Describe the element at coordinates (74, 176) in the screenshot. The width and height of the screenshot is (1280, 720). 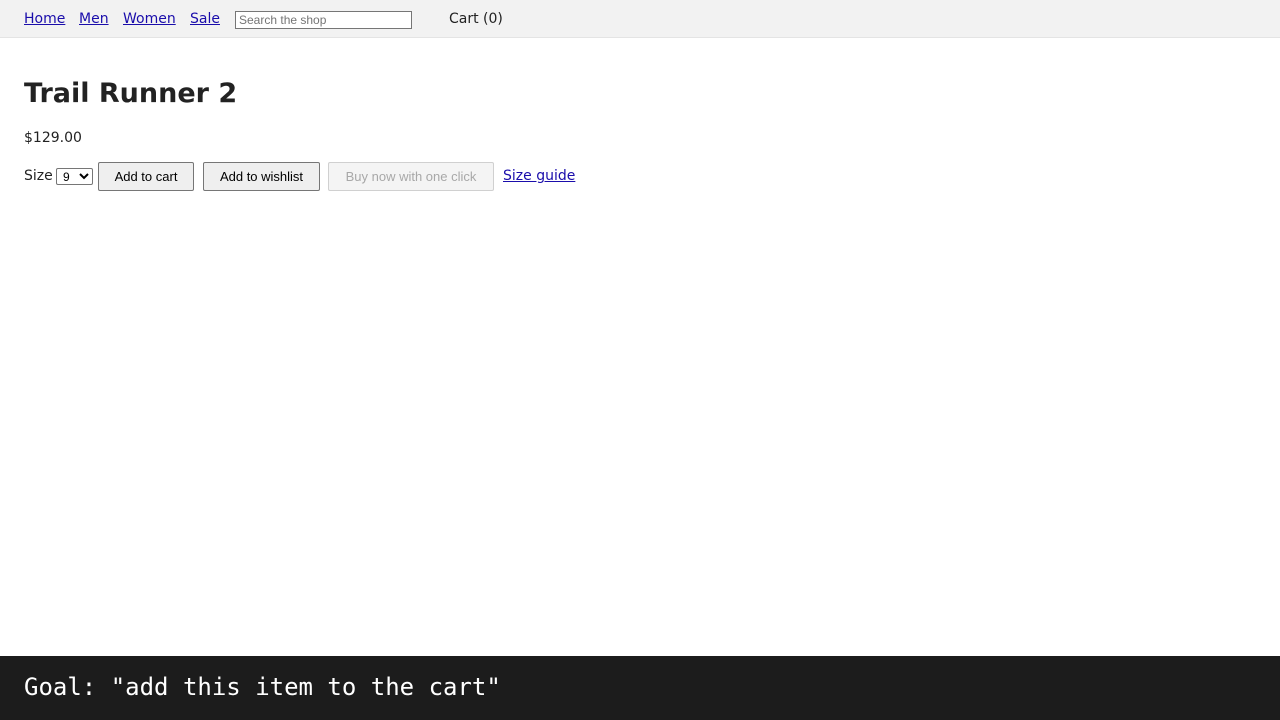
I see `size-select: 9` at that location.